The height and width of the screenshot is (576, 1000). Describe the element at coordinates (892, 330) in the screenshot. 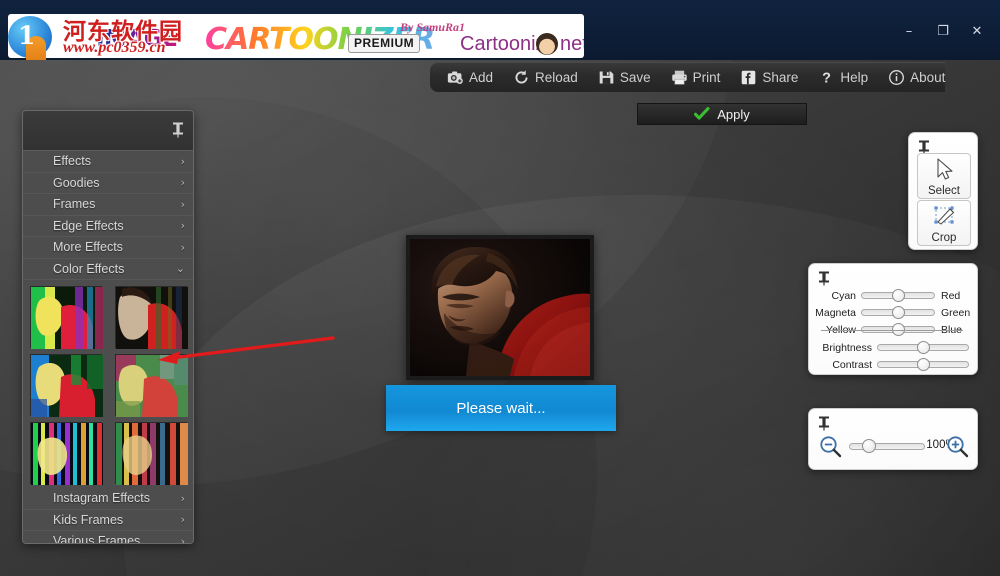

I see `panel-divider` at that location.